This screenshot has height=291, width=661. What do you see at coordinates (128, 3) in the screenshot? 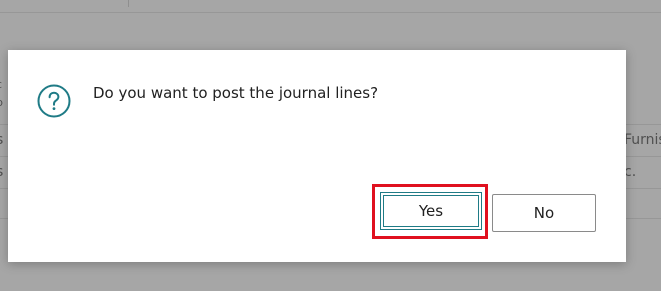
I see `background-divider` at bounding box center [128, 3].